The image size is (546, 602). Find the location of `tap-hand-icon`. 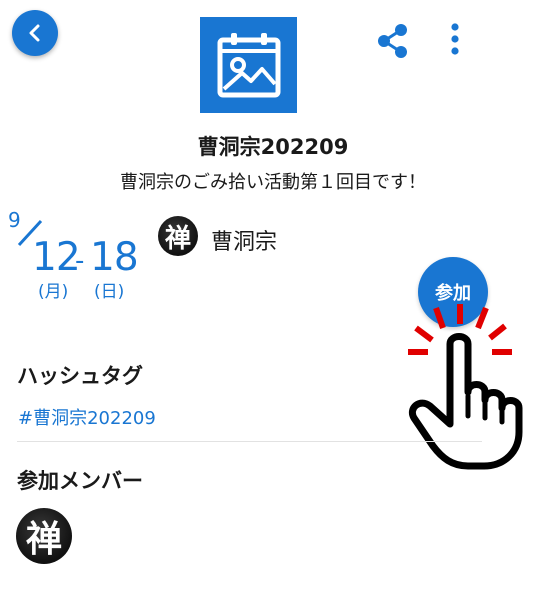

tap-hand-icon is located at coordinates (465, 387).